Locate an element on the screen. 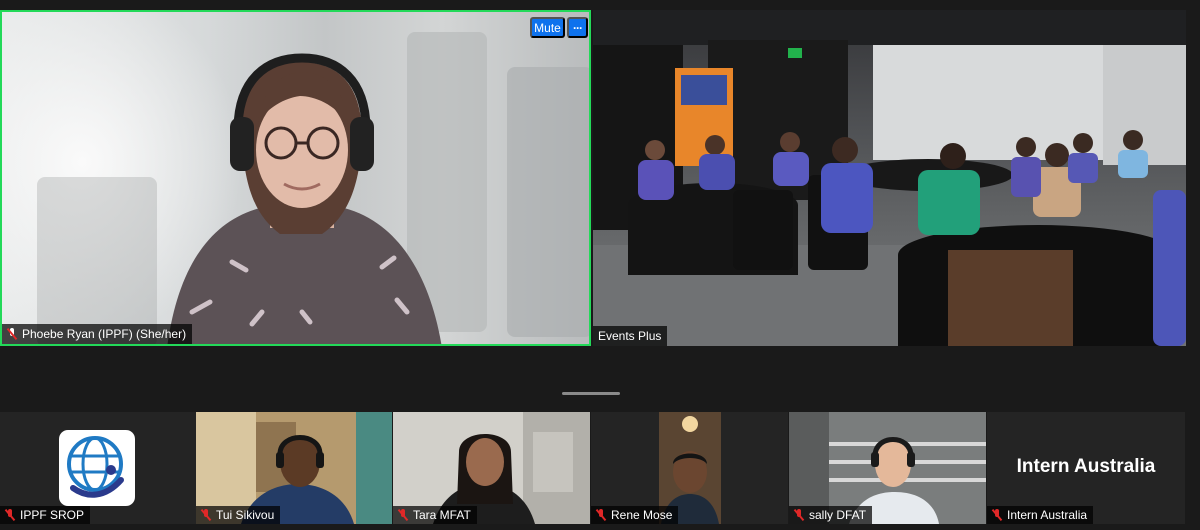 This screenshot has width=1200, height=530. participant-name: Rene Mose is located at coordinates (642, 515).